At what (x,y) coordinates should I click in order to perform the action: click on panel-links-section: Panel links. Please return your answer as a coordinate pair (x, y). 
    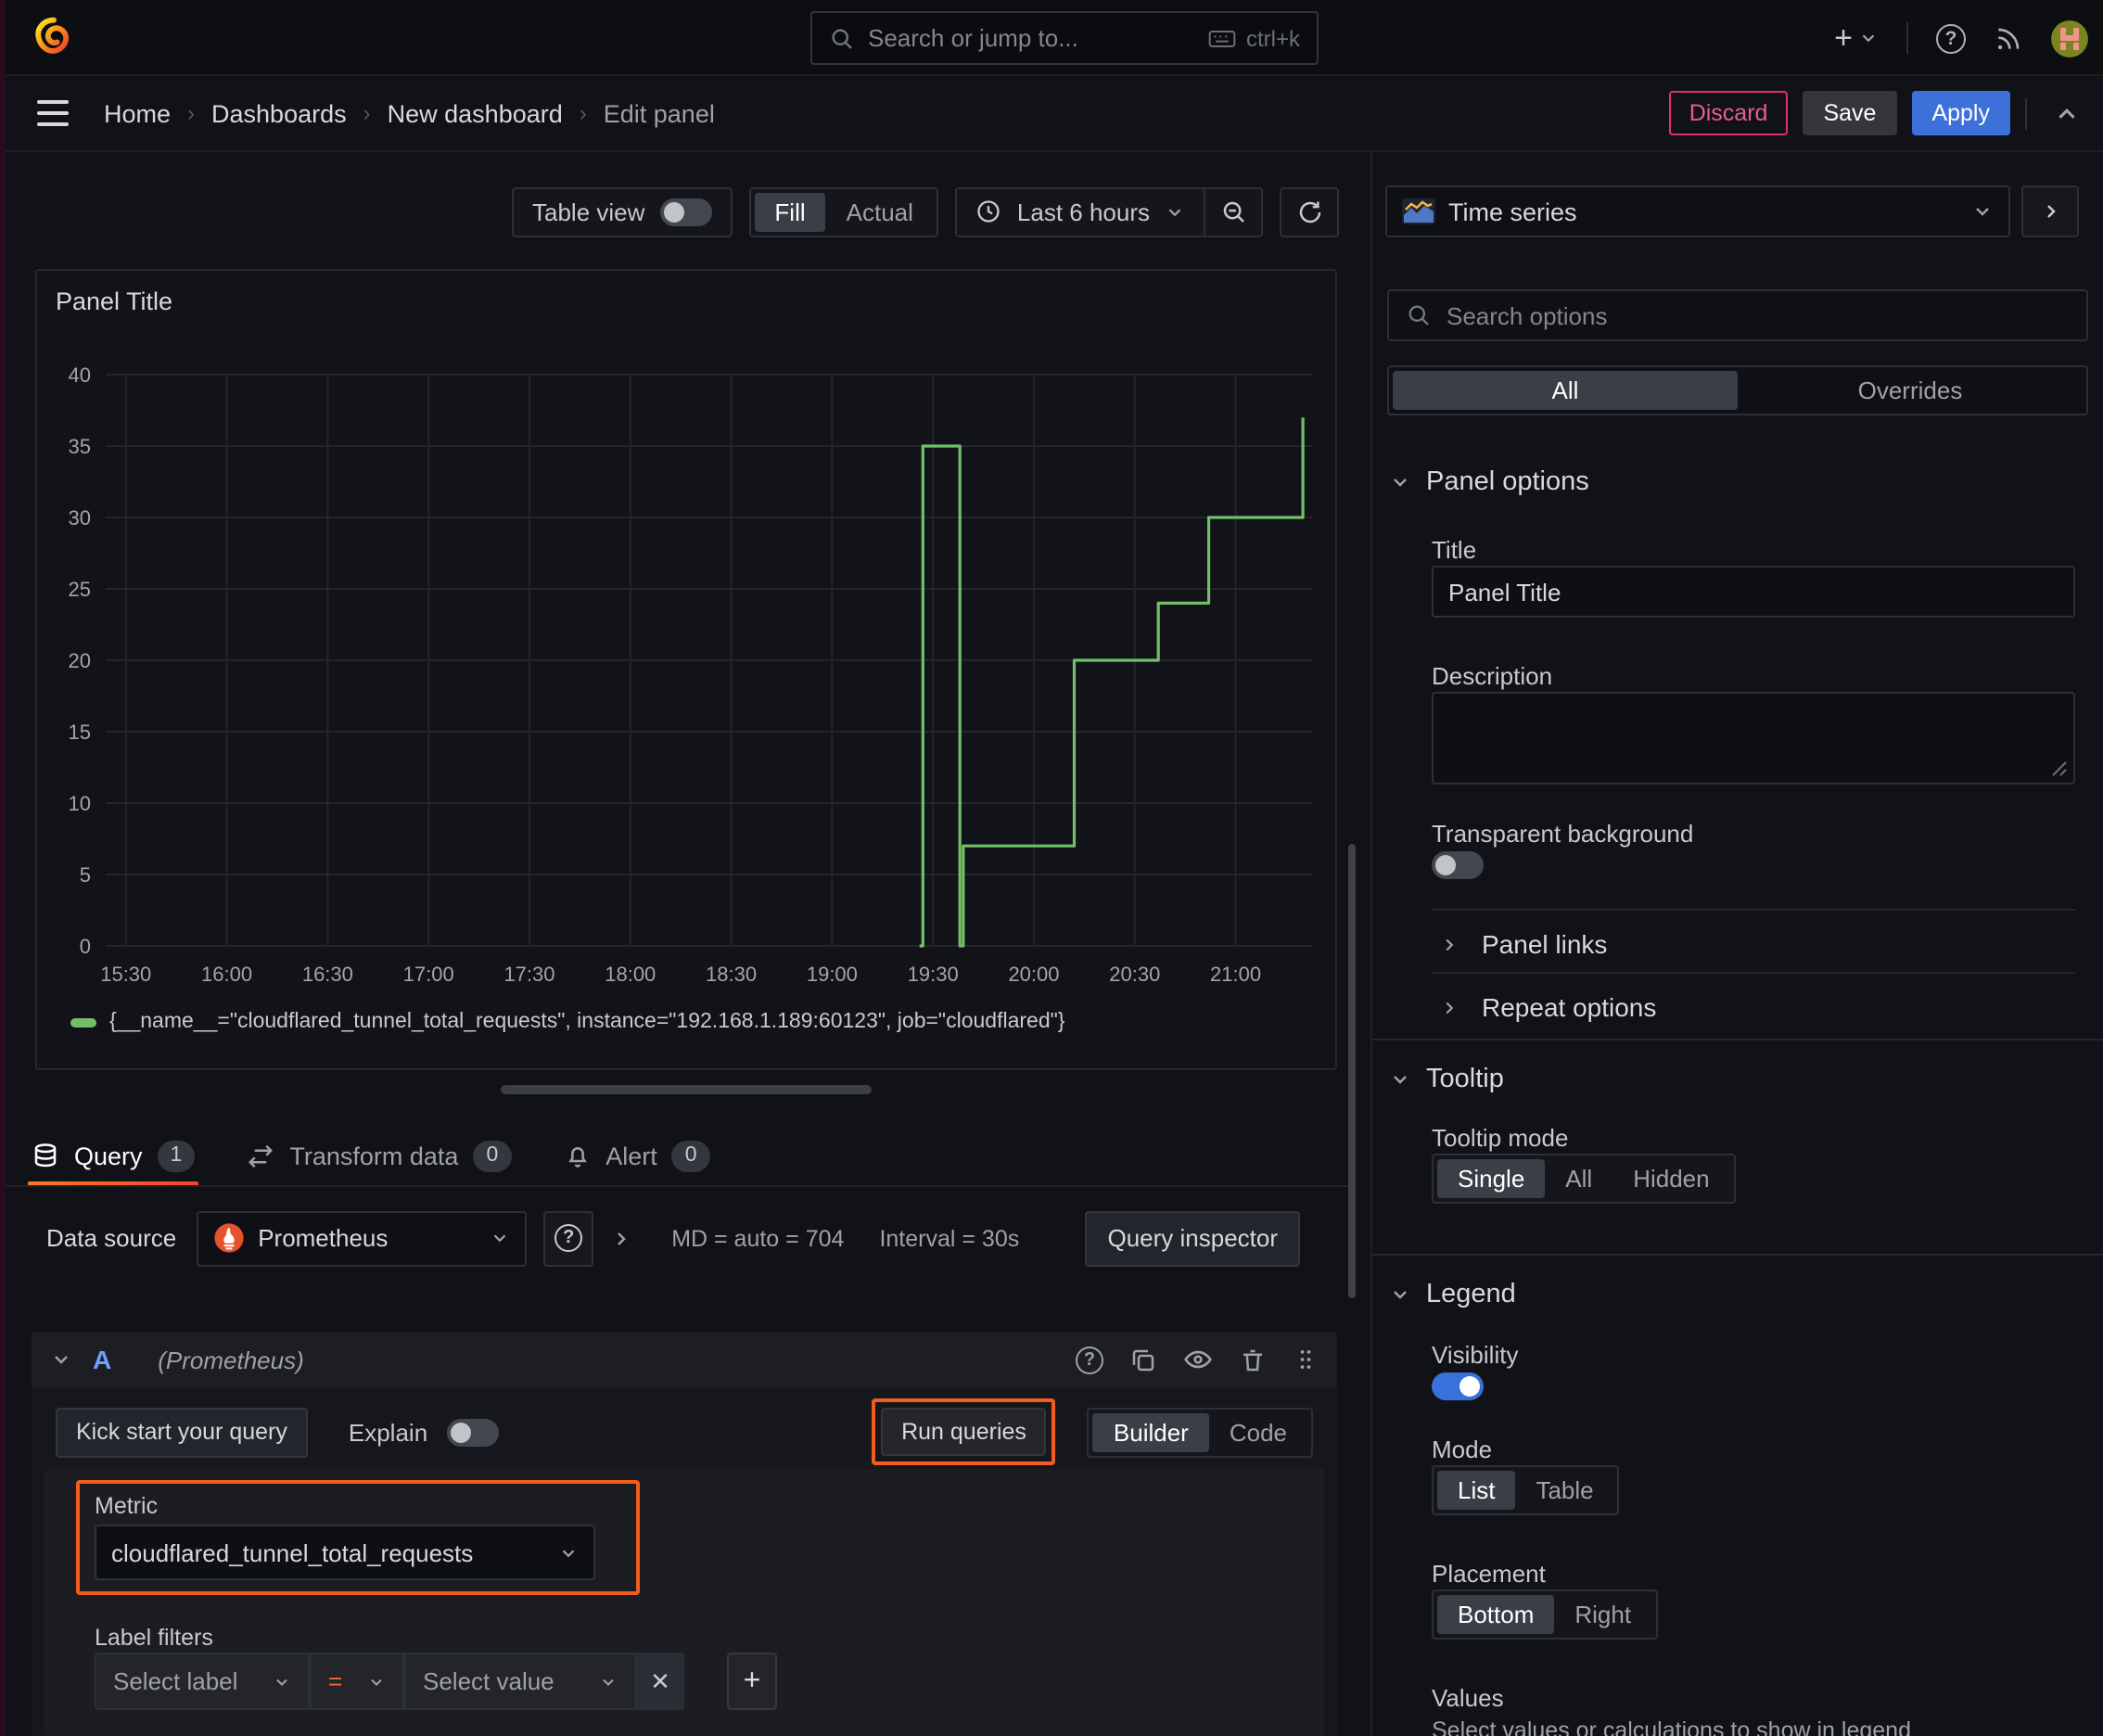
    Looking at the image, I should click on (1523, 944).